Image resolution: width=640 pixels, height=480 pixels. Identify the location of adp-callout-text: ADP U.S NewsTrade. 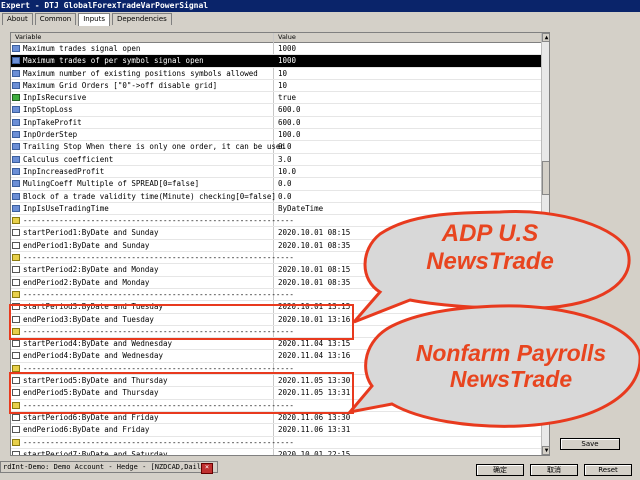
(490, 247).